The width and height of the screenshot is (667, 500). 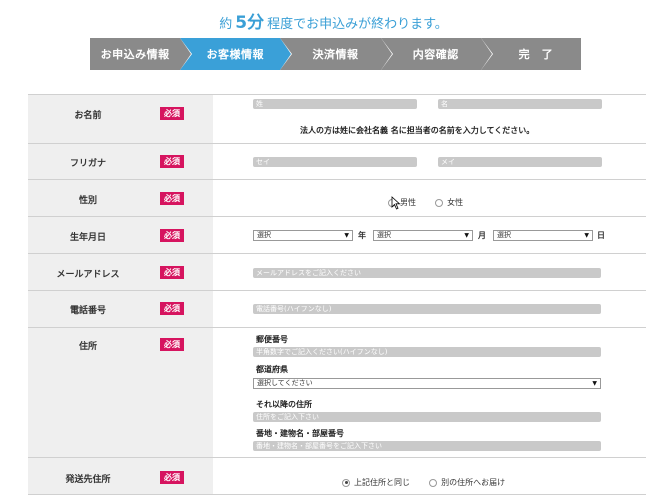 I want to click on last-name-kana-input: セイ, so click(x=335, y=162).